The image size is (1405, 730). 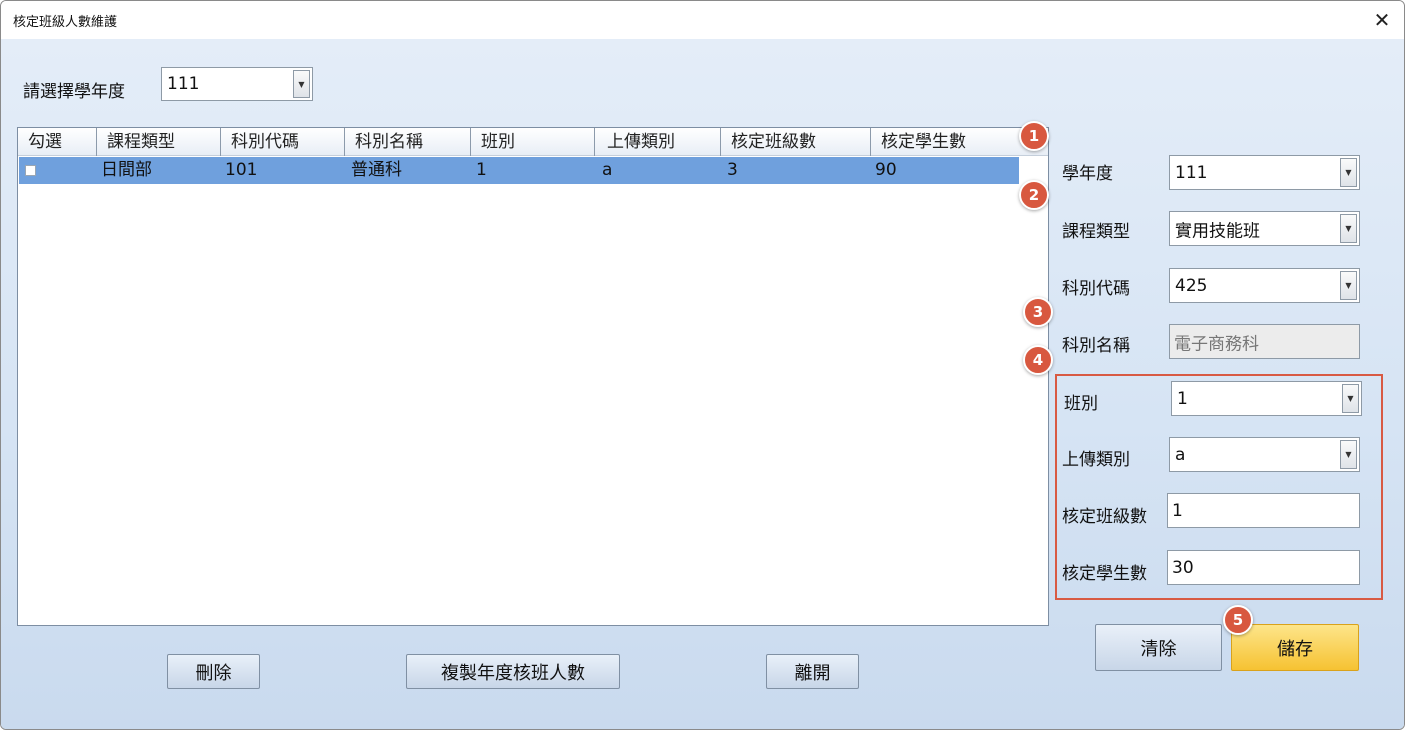 What do you see at coordinates (1038, 360) in the screenshot?
I see `step-marker-4: 4` at bounding box center [1038, 360].